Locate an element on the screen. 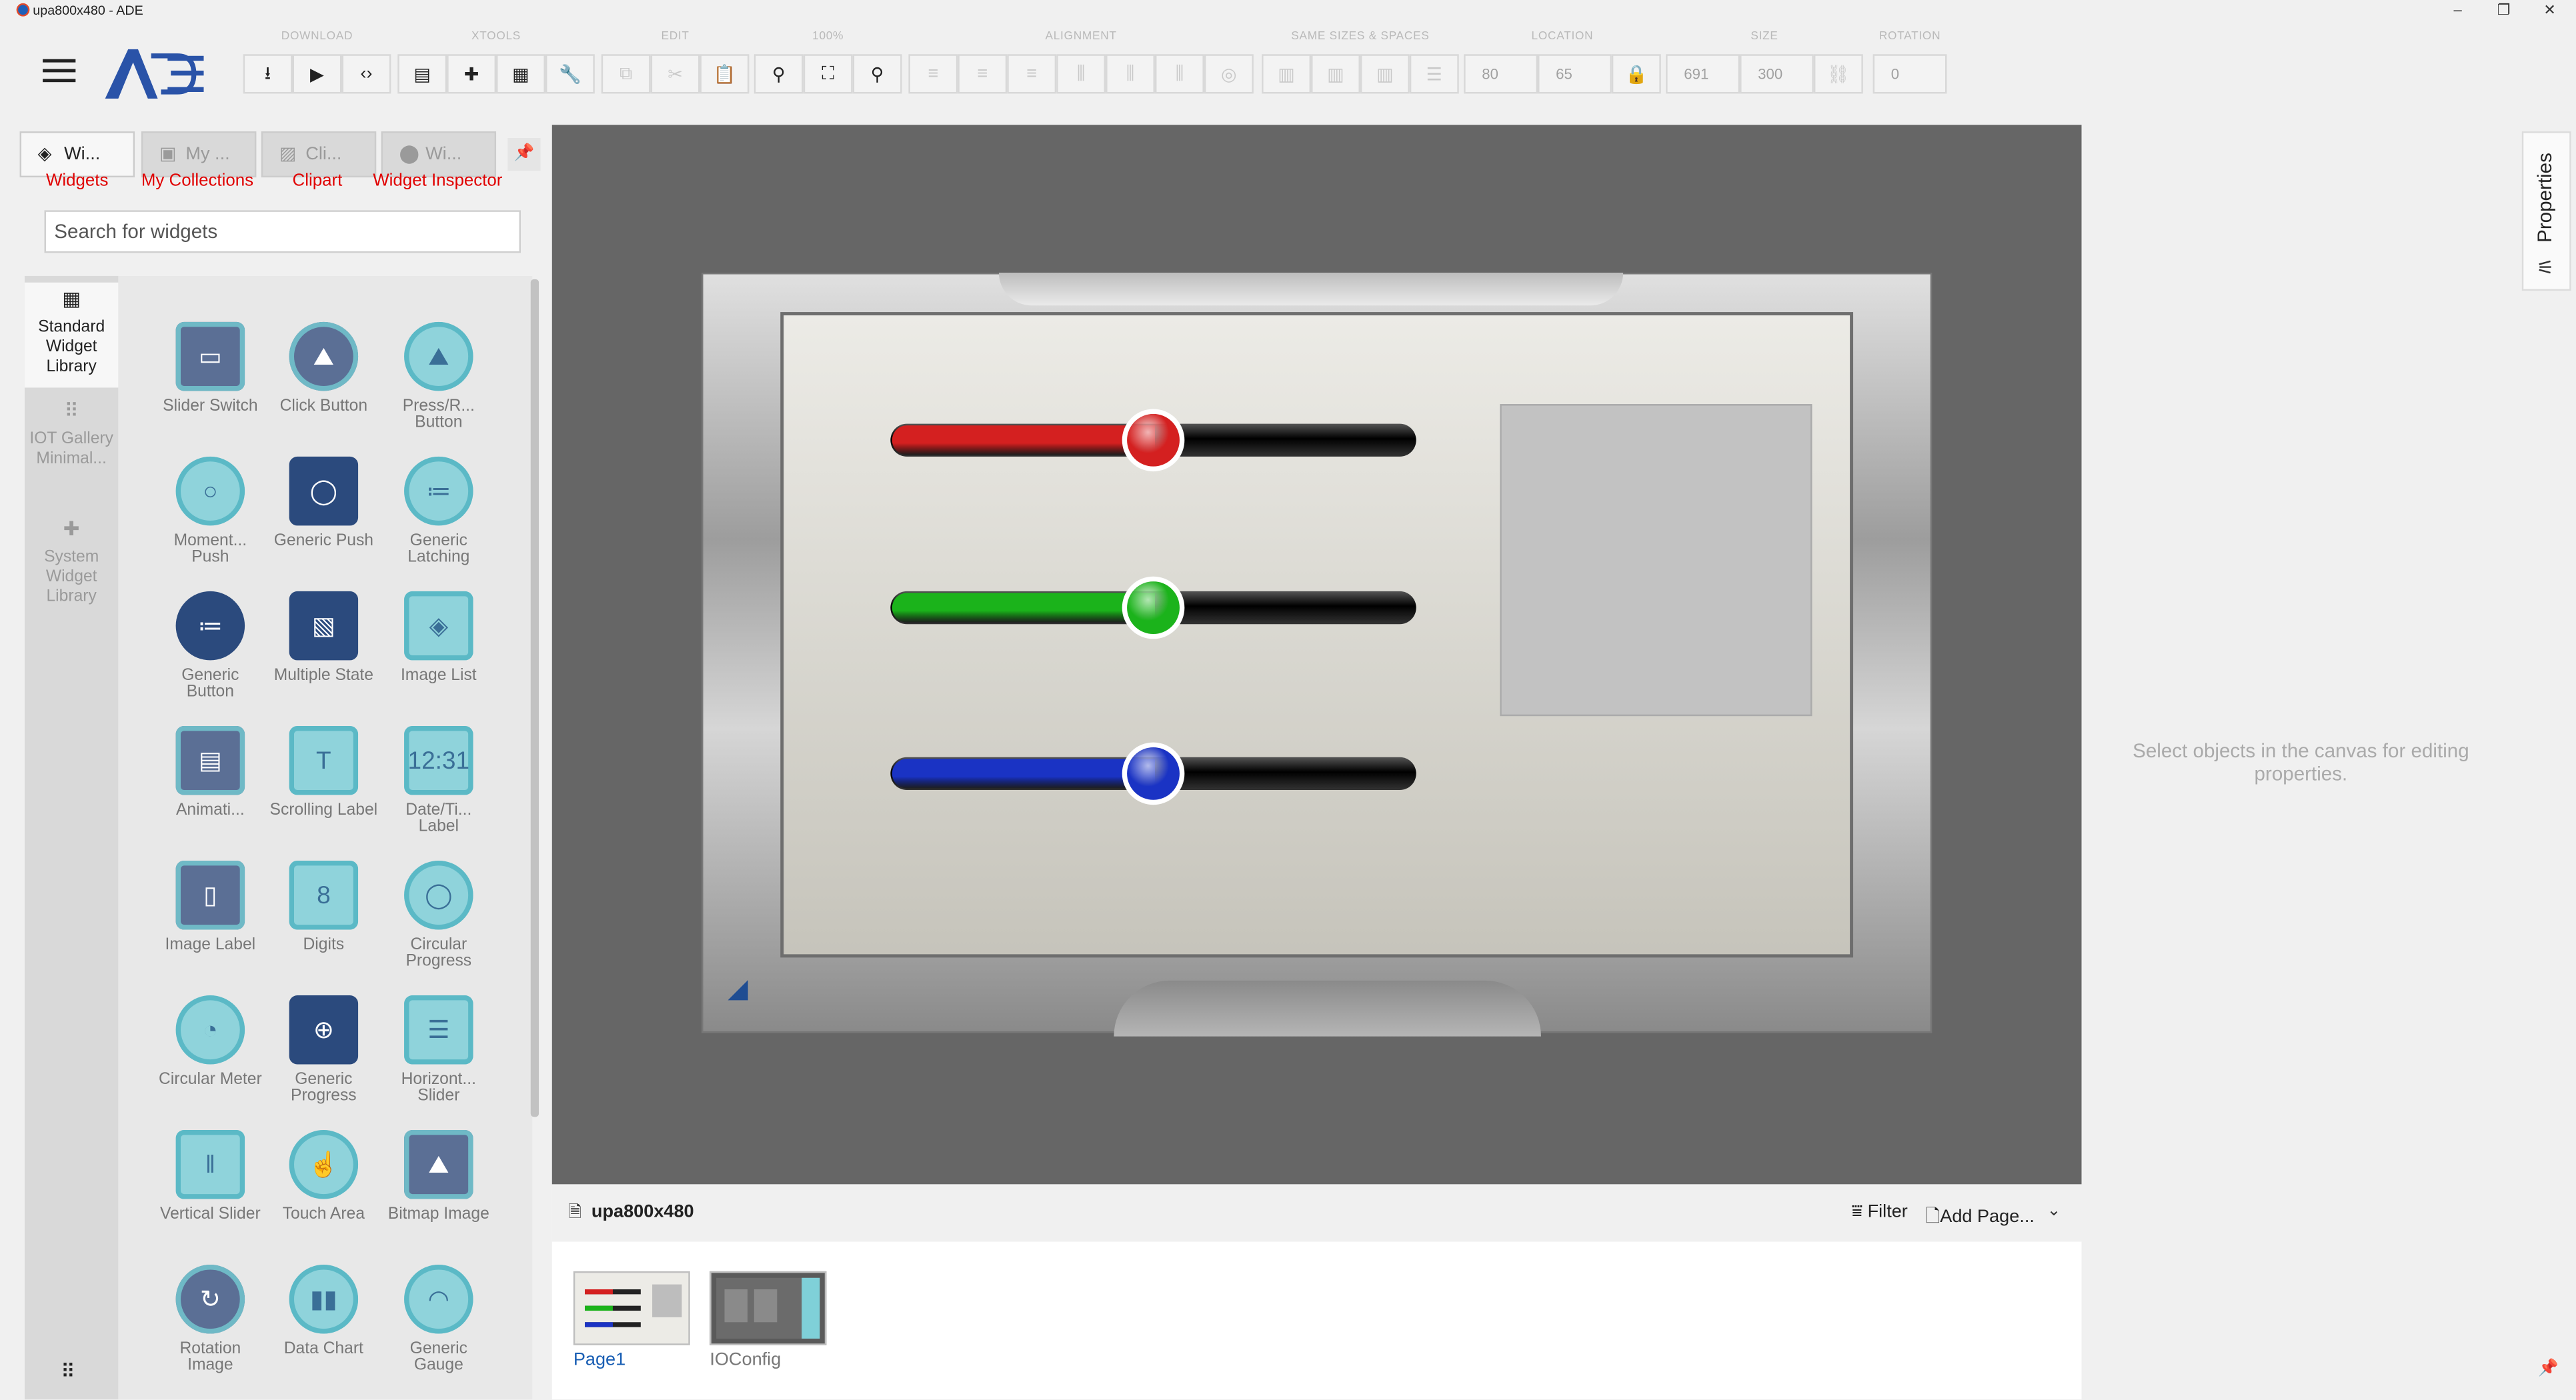  clipart-tooltip-label: Clipart is located at coordinates (317, 181).